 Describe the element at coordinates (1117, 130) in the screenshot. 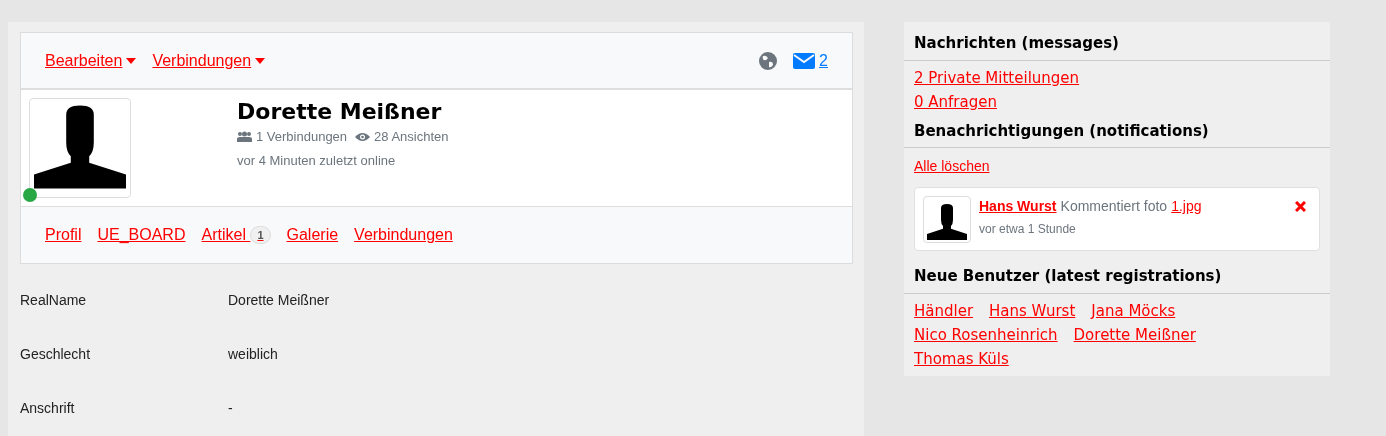

I see `section-heading: Benachrichtigungen (notifications)` at that location.